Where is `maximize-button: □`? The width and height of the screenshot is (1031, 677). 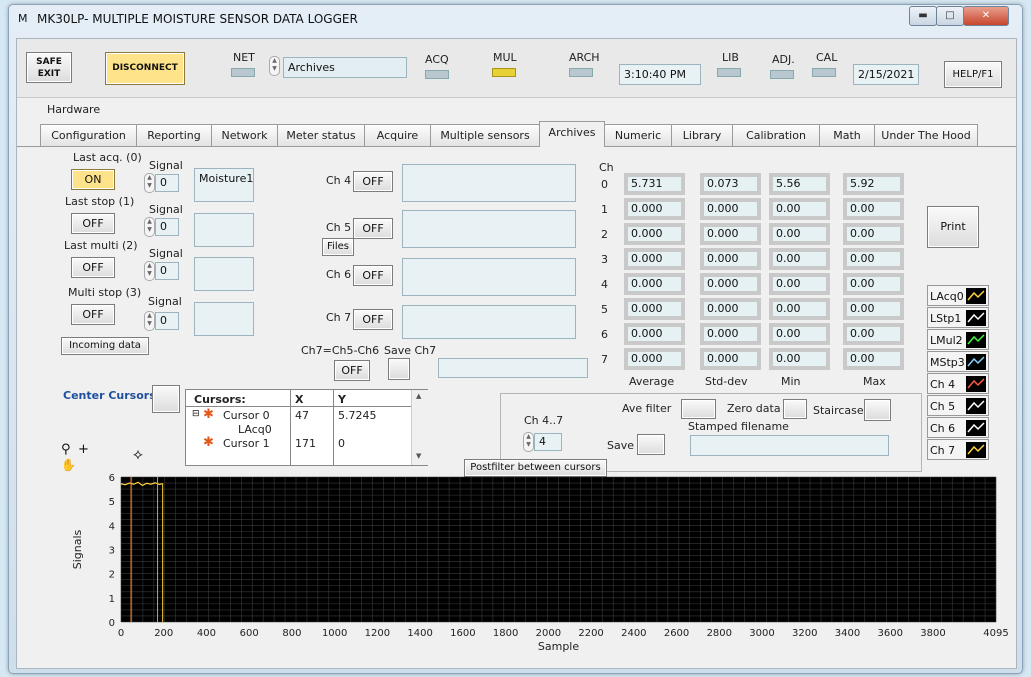 maximize-button: □ is located at coordinates (950, 16).